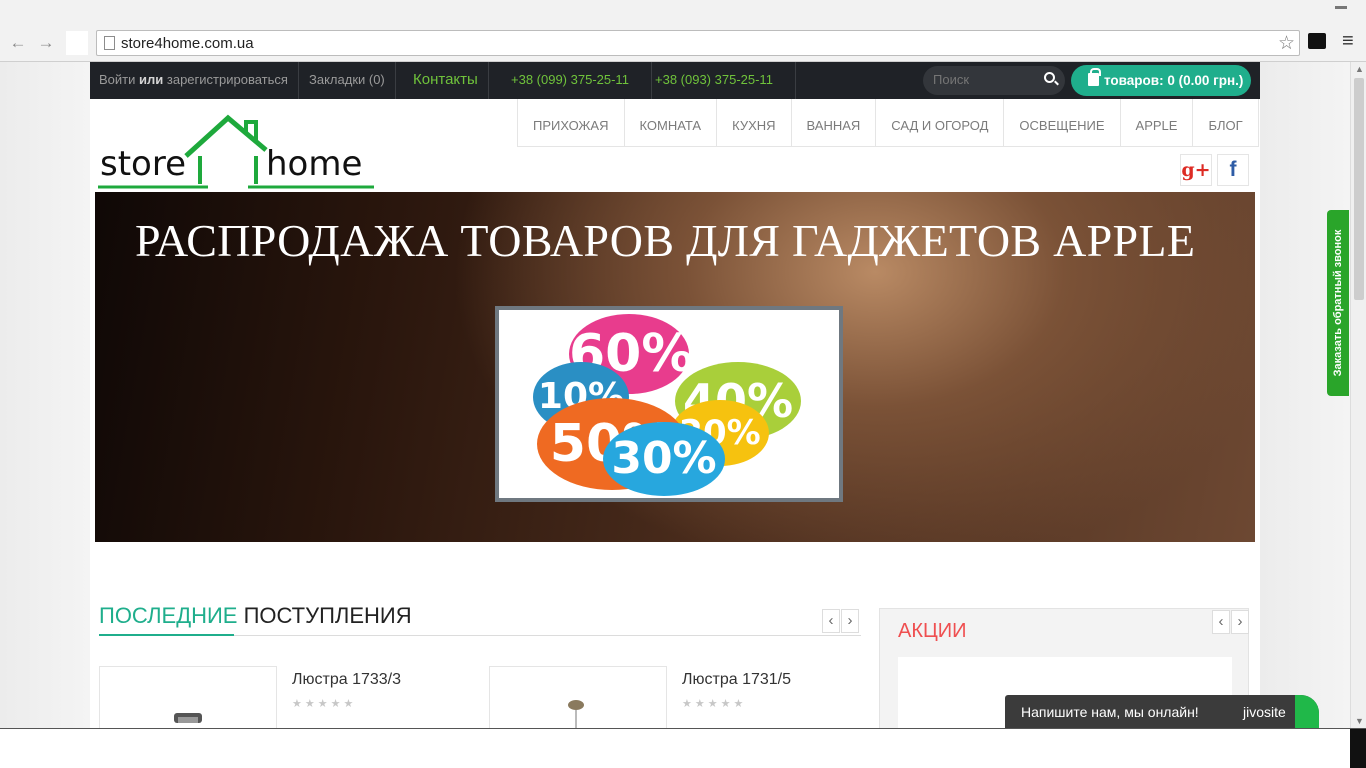 Image resolution: width=1366 pixels, height=768 pixels. What do you see at coordinates (683, 13) in the screenshot?
I see `tab-strip` at bounding box center [683, 13].